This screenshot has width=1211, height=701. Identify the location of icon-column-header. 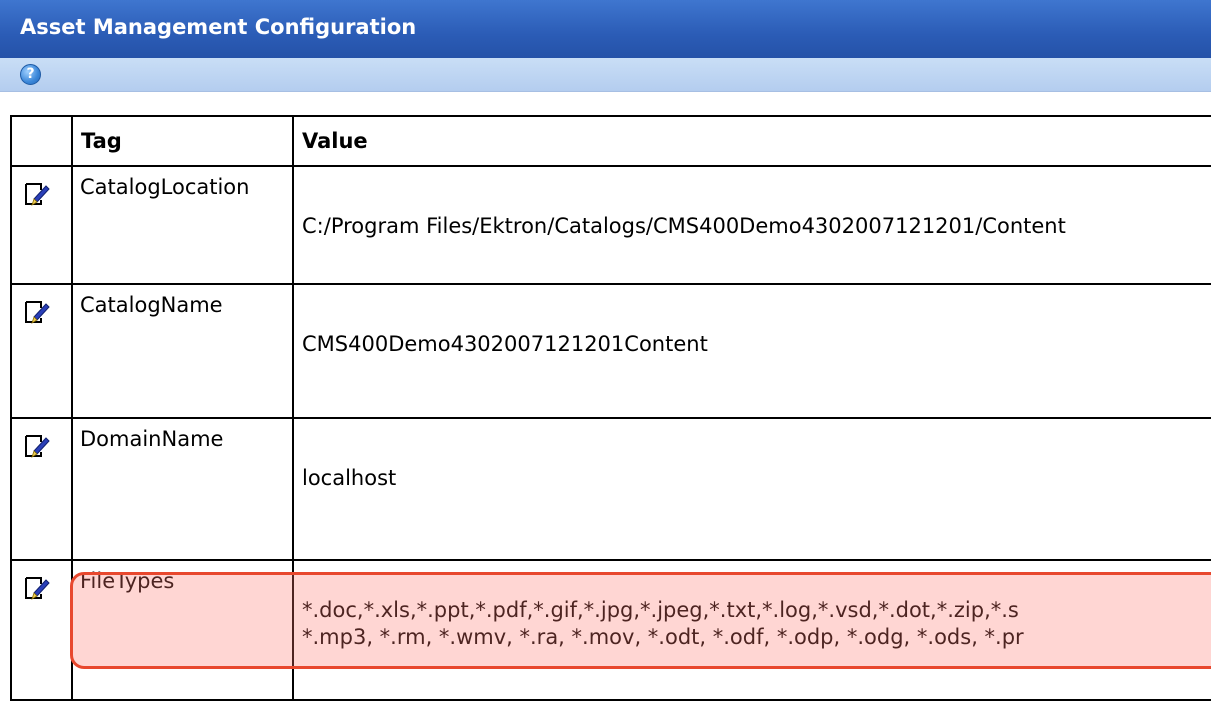
(41, 141).